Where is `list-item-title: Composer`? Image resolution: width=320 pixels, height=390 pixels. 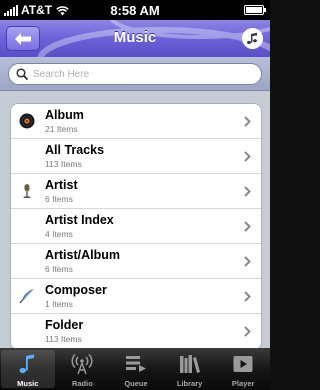 list-item-title: Composer is located at coordinates (76, 290).